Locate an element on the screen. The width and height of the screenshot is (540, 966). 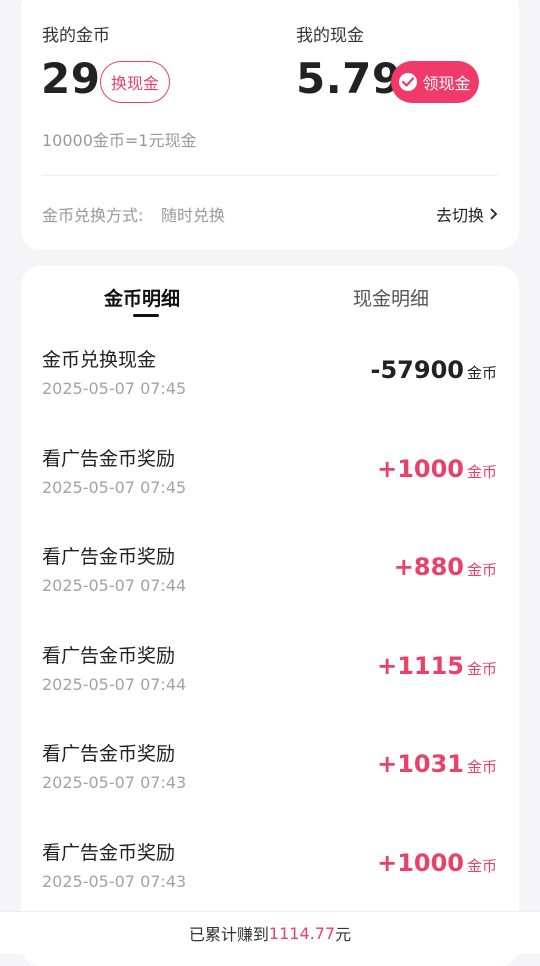
switch-method-link: 去切换 is located at coordinates (467, 214).